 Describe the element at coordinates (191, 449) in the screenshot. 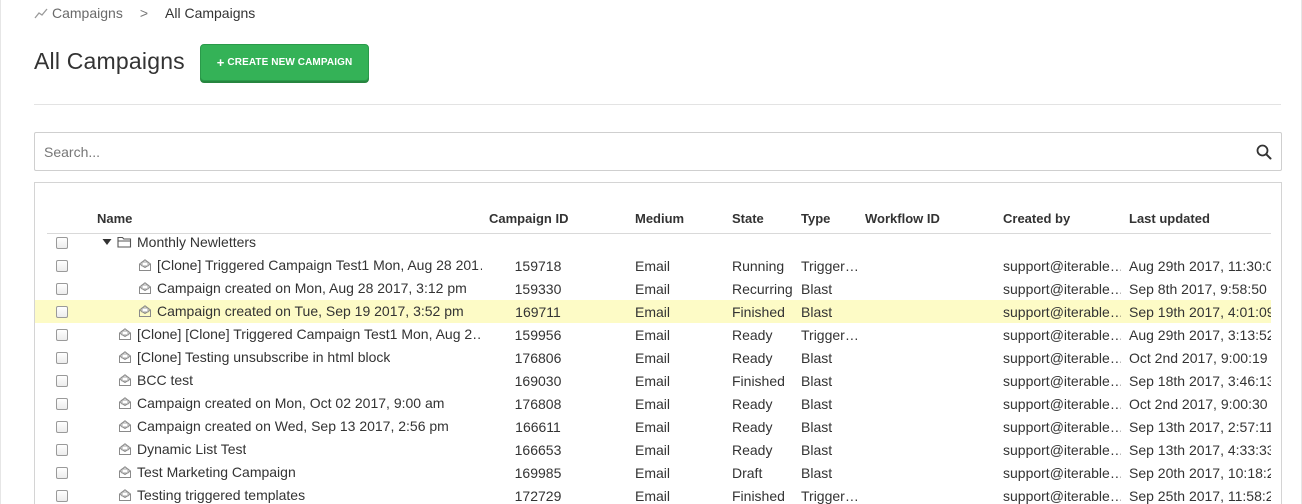

I see `campaign-name: Dynamic List Test` at that location.